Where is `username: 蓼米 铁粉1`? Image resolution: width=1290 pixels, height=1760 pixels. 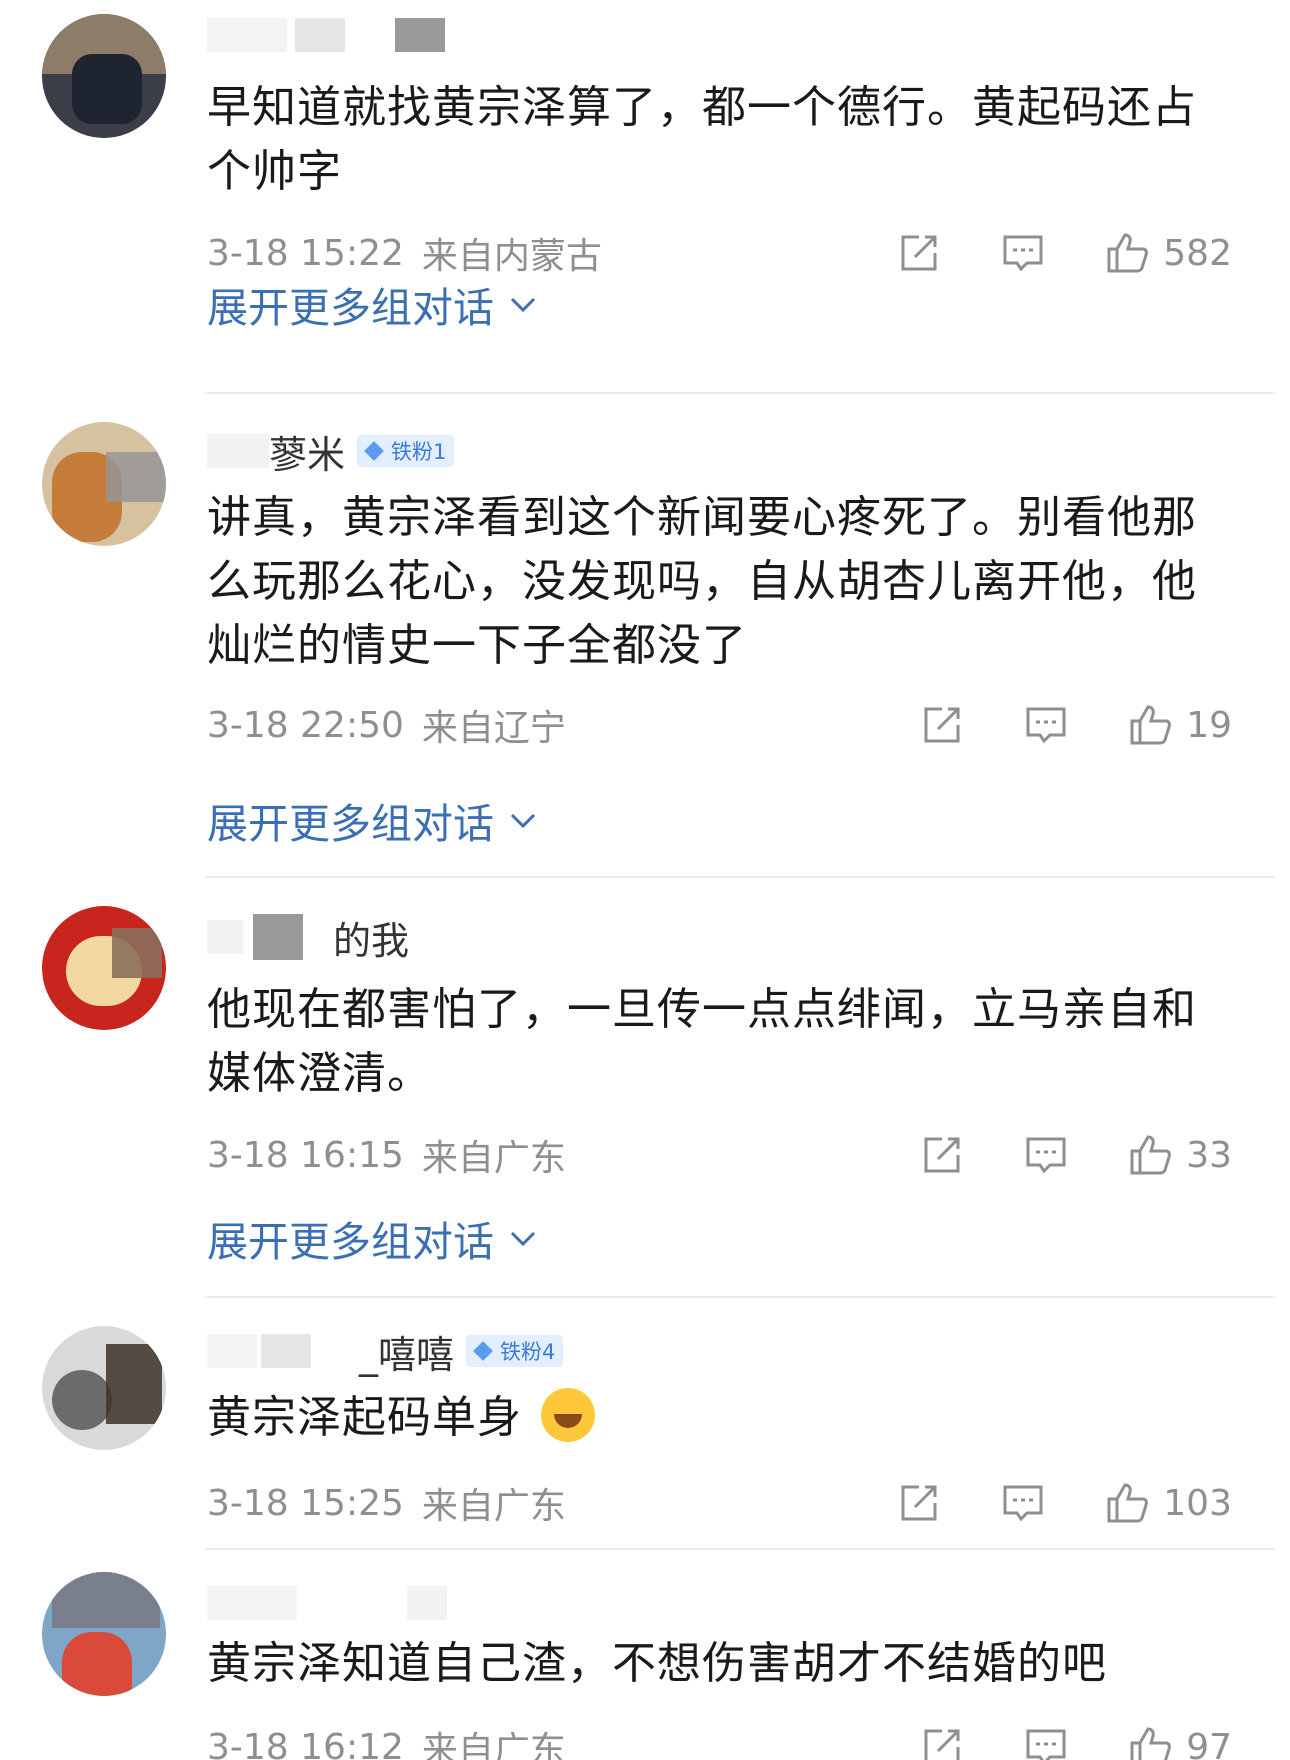 username: 蓼米 铁粉1 is located at coordinates (331, 451).